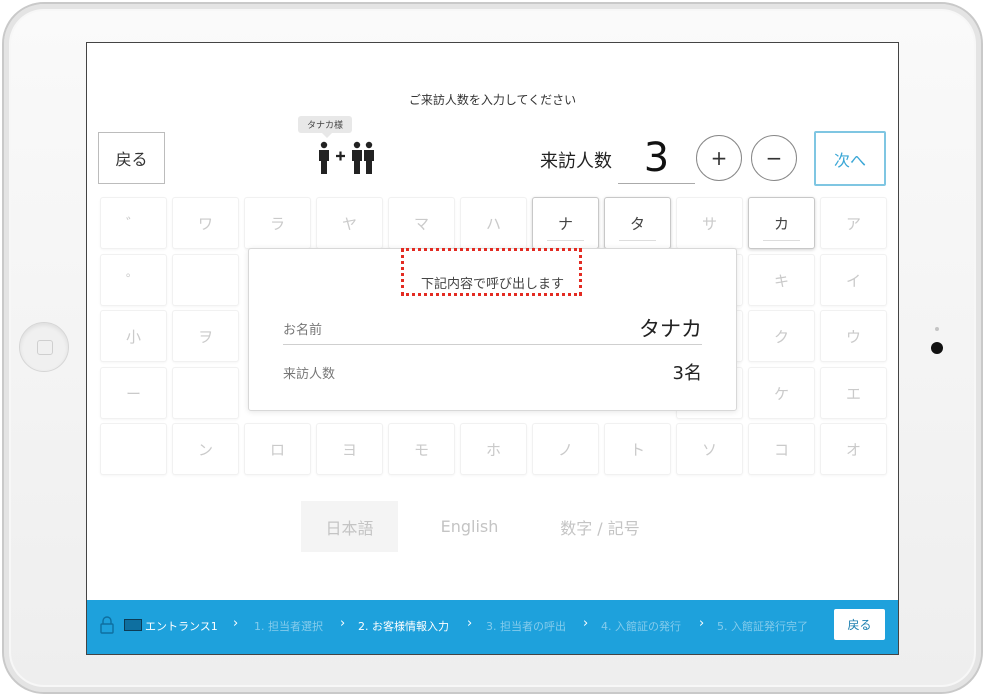  I want to click on increment-button: +, so click(719, 158).